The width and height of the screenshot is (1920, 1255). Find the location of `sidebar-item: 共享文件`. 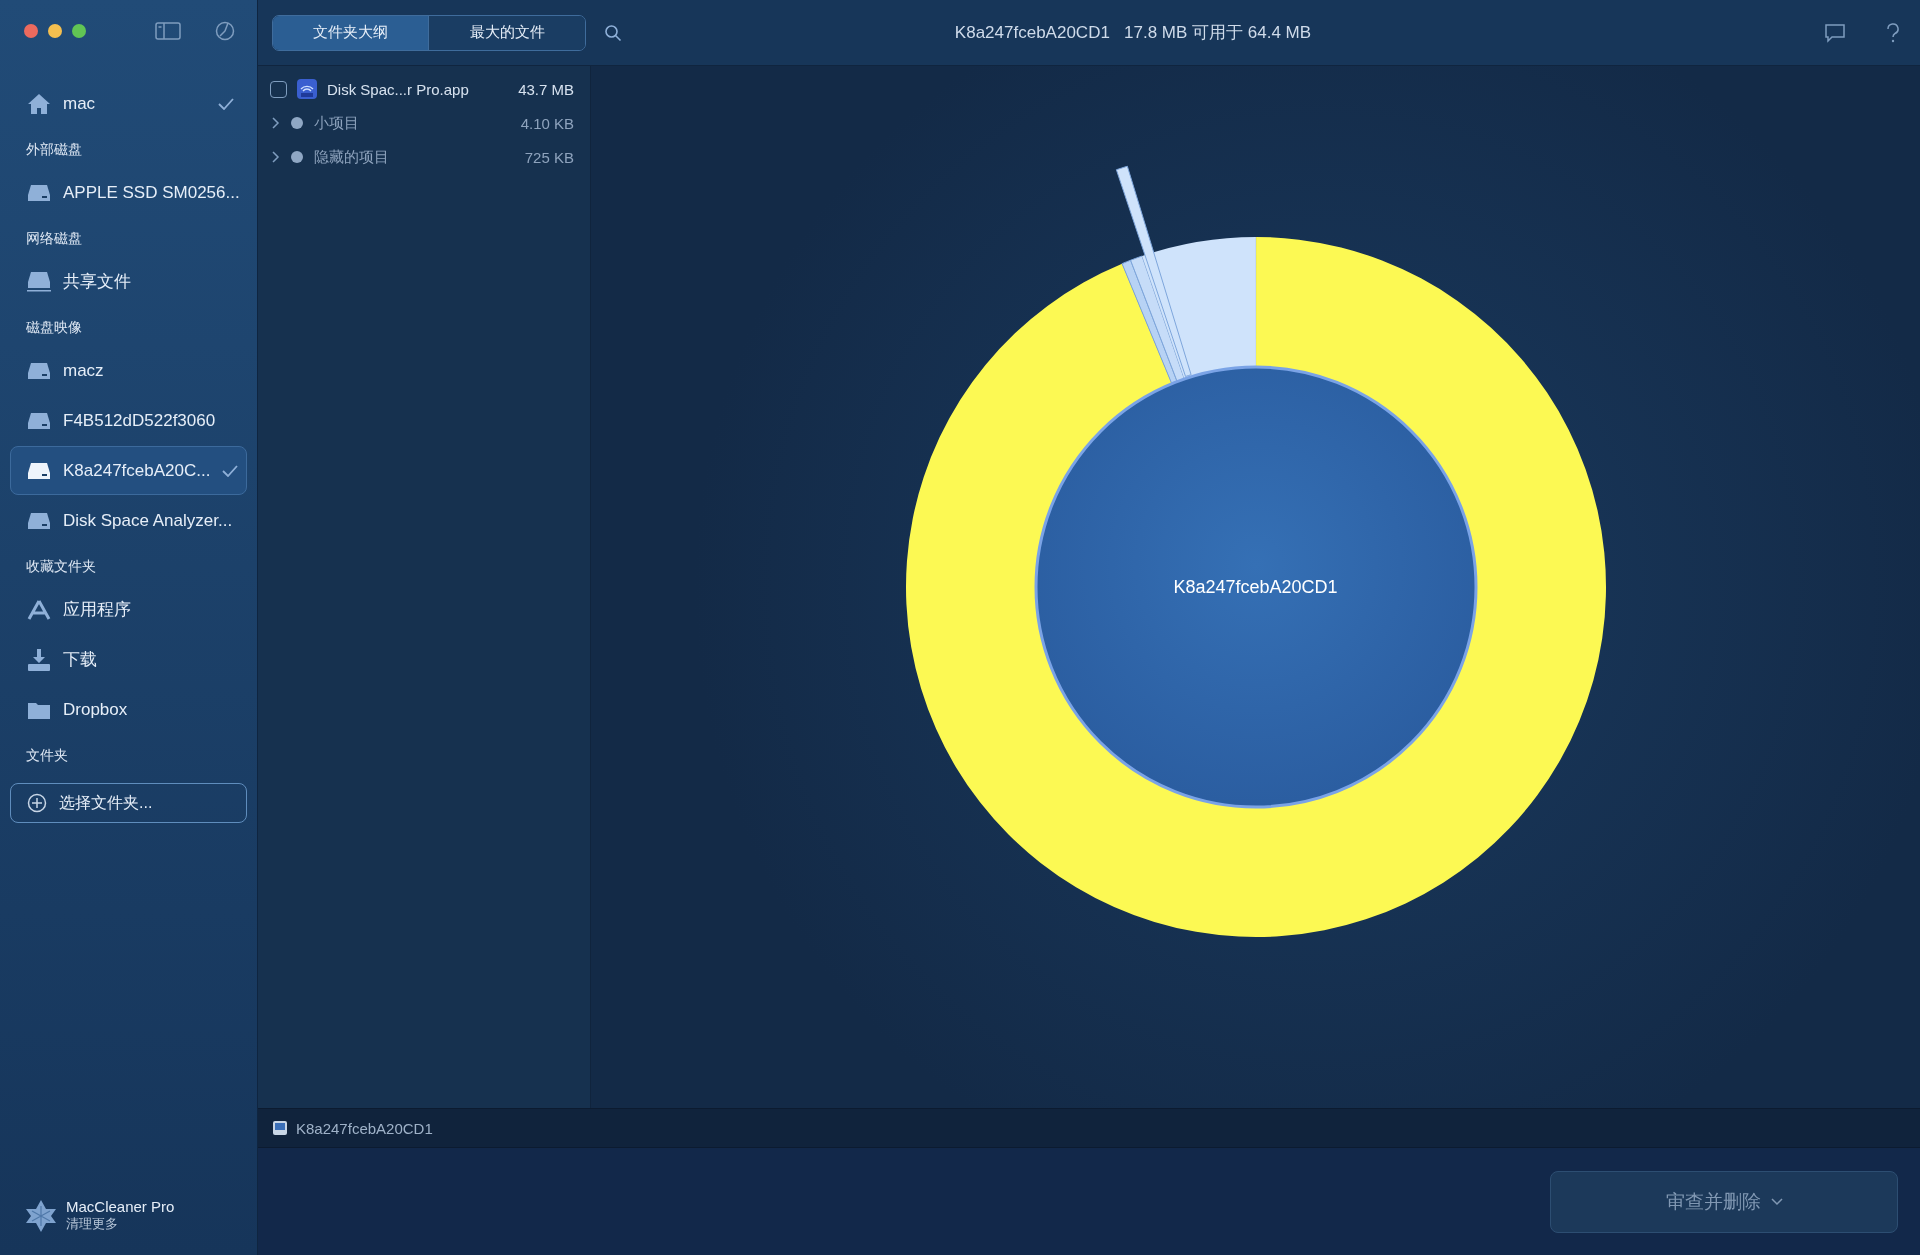

sidebar-item: 共享文件 is located at coordinates (128, 281).